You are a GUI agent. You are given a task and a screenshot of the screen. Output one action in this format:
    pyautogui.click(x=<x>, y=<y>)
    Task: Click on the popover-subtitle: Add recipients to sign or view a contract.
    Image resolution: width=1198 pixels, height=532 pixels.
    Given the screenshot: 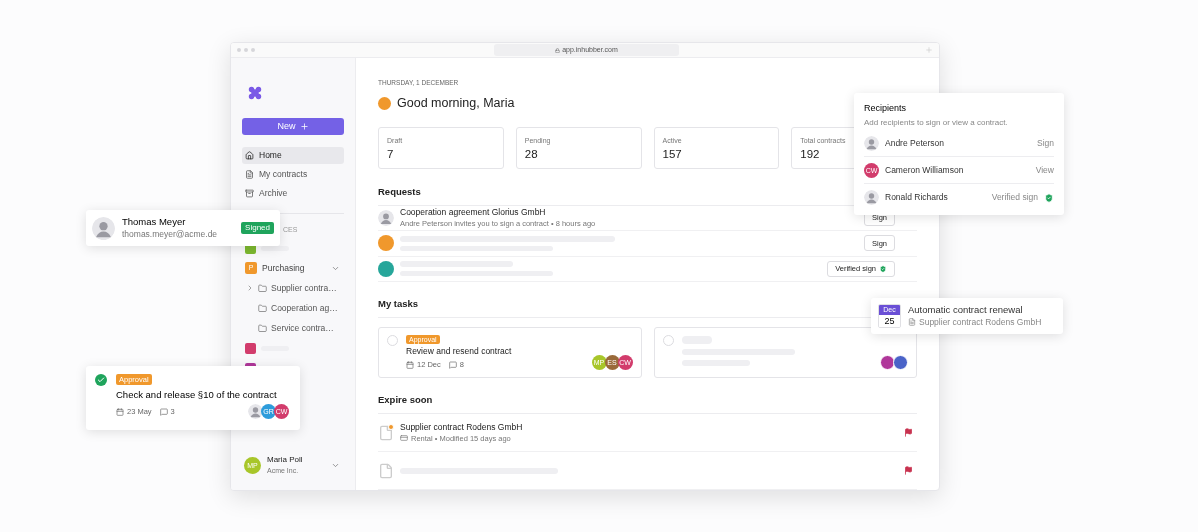 What is the action you would take?
    pyautogui.click(x=936, y=122)
    